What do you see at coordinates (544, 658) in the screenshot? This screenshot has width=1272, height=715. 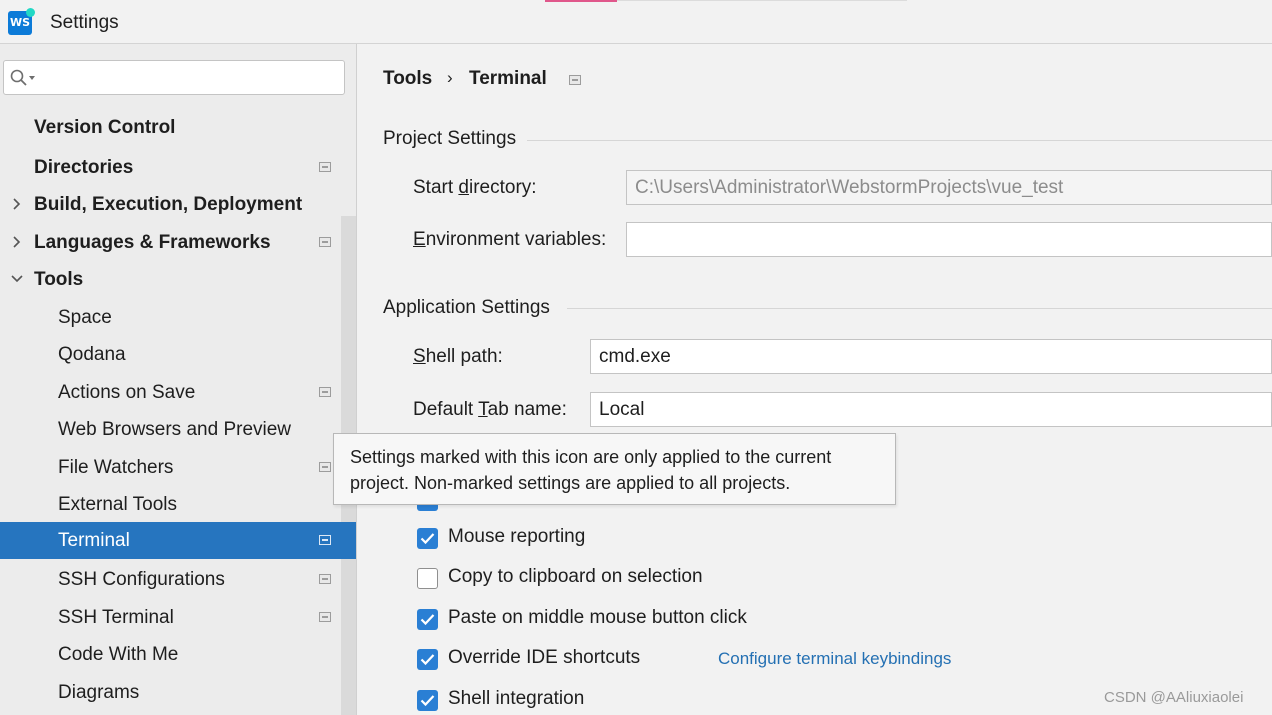 I see `checkbox-label: Override IDE shortcuts` at bounding box center [544, 658].